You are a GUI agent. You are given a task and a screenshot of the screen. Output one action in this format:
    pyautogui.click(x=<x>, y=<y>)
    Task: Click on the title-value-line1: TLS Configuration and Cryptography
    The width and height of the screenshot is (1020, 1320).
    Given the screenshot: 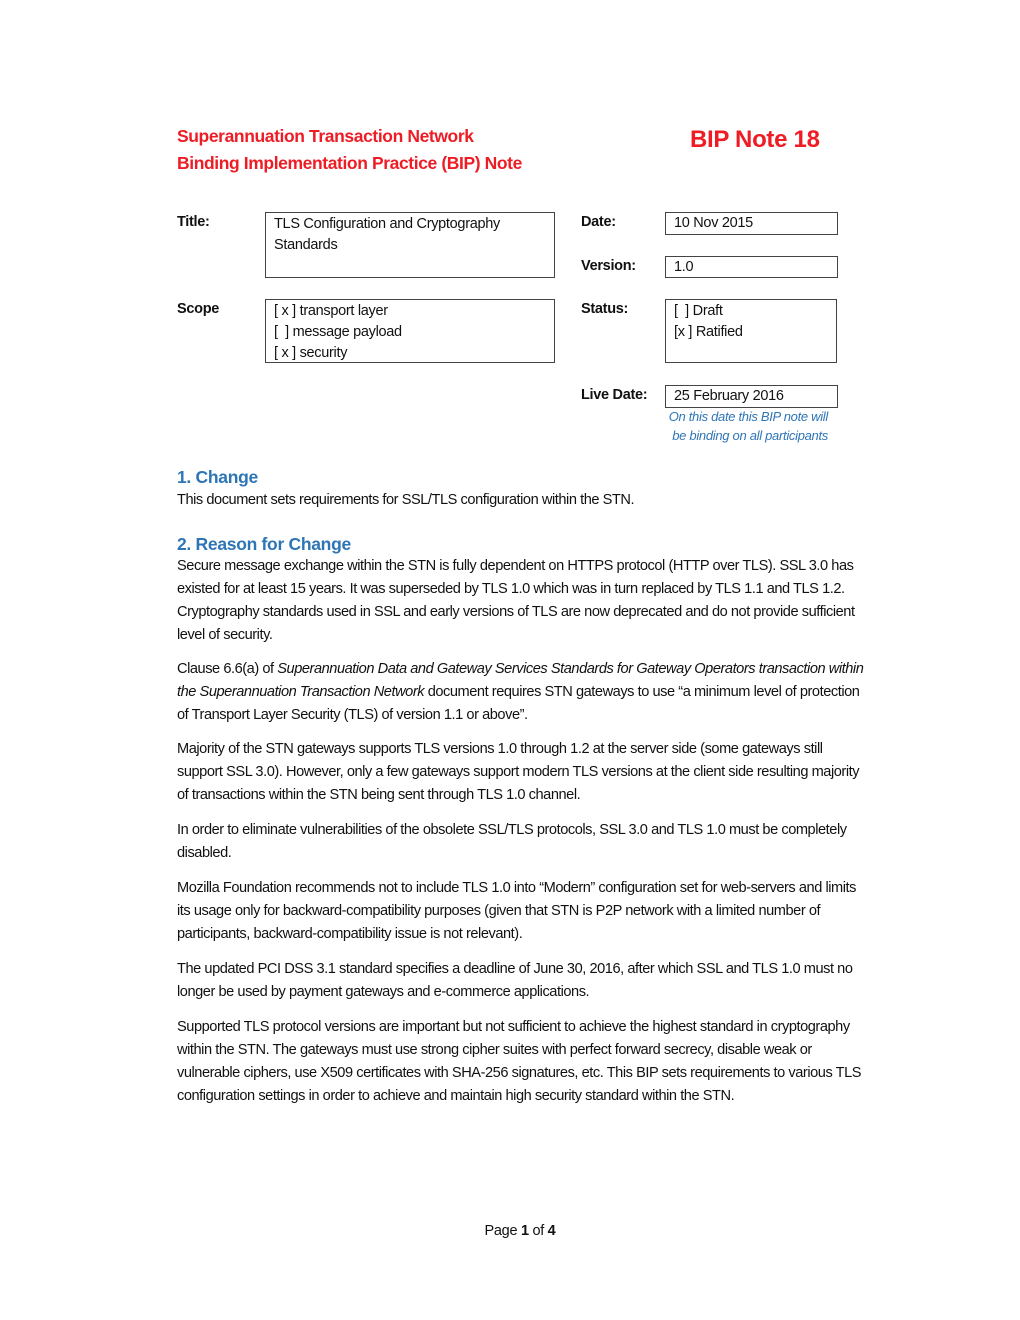 What is the action you would take?
    pyautogui.click(x=387, y=224)
    